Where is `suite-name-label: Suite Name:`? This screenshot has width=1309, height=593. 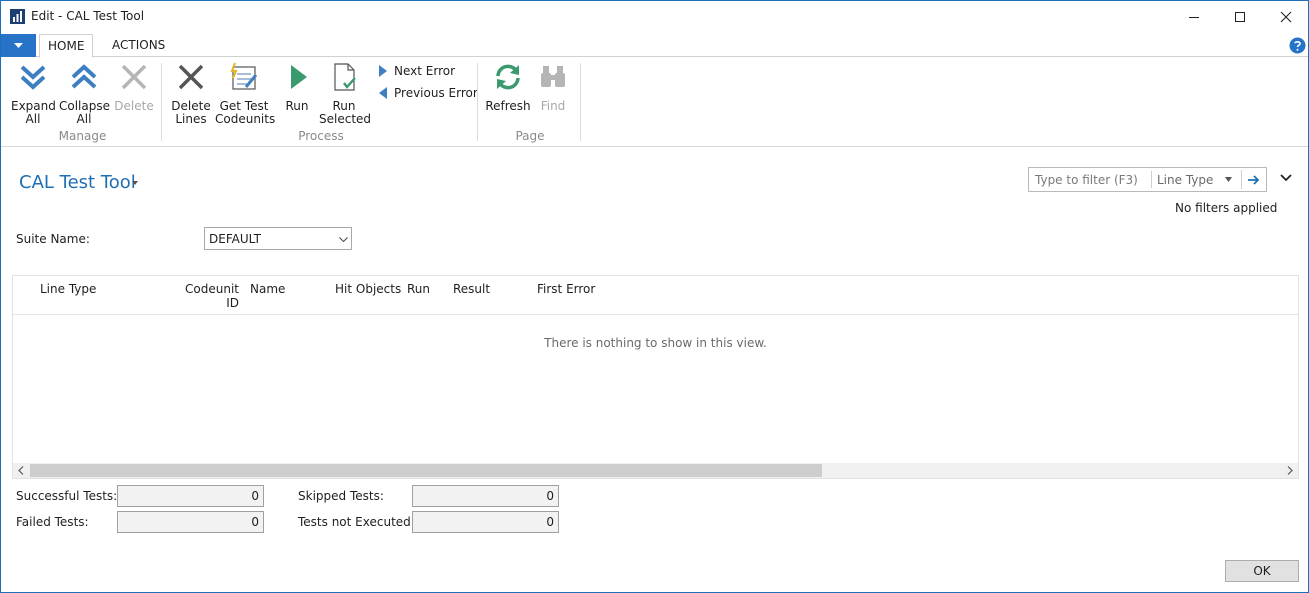 suite-name-label: Suite Name: is located at coordinates (53, 239).